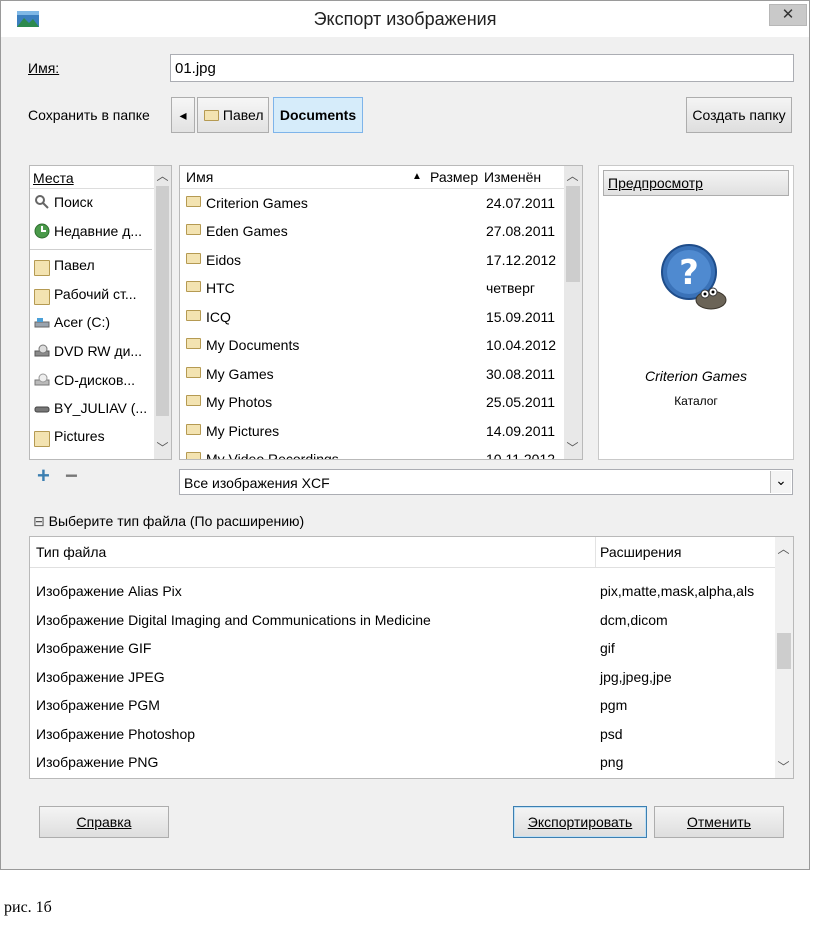  Describe the element at coordinates (91, 322) in the screenshot. I see `place-item-acer-c: Acer (C:)` at that location.